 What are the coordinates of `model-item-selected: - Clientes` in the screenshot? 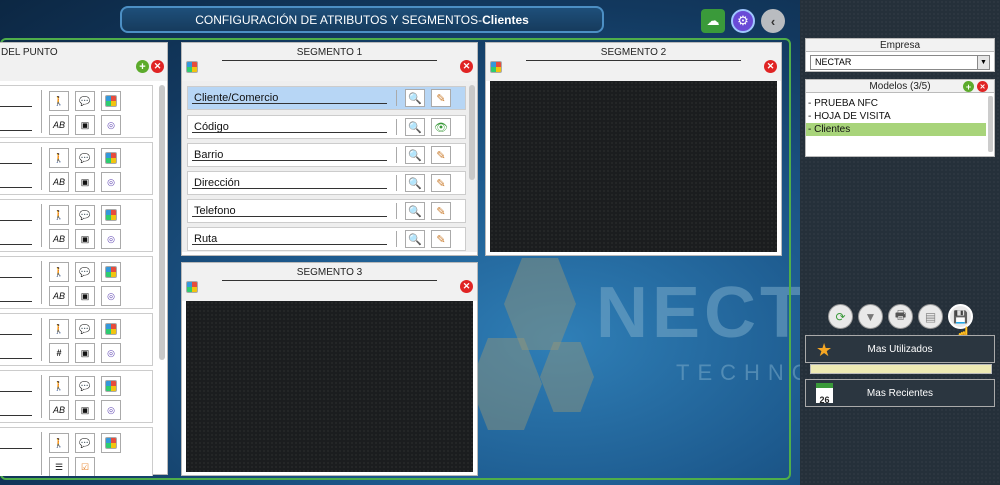 It's located at (896, 129).